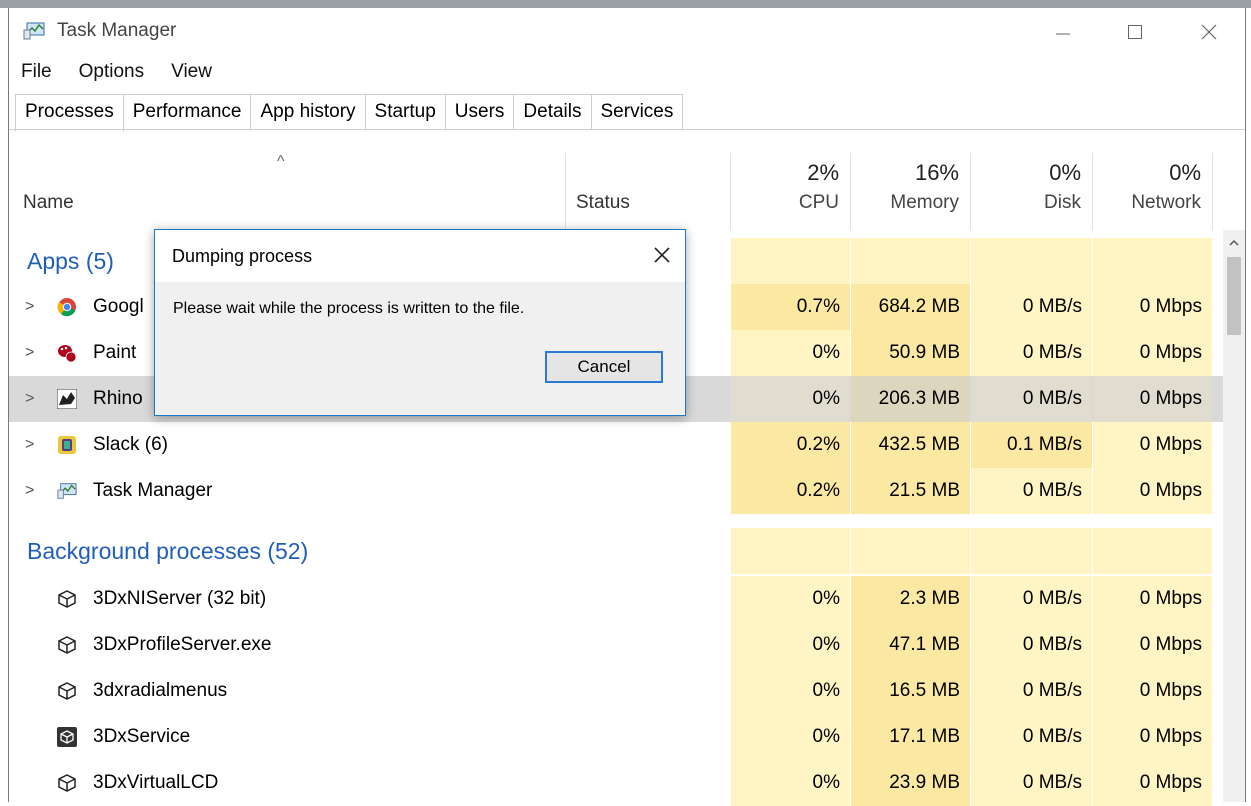 This screenshot has height=806, width=1251. What do you see at coordinates (48, 203) in the screenshot?
I see `column-name-header: Name` at bounding box center [48, 203].